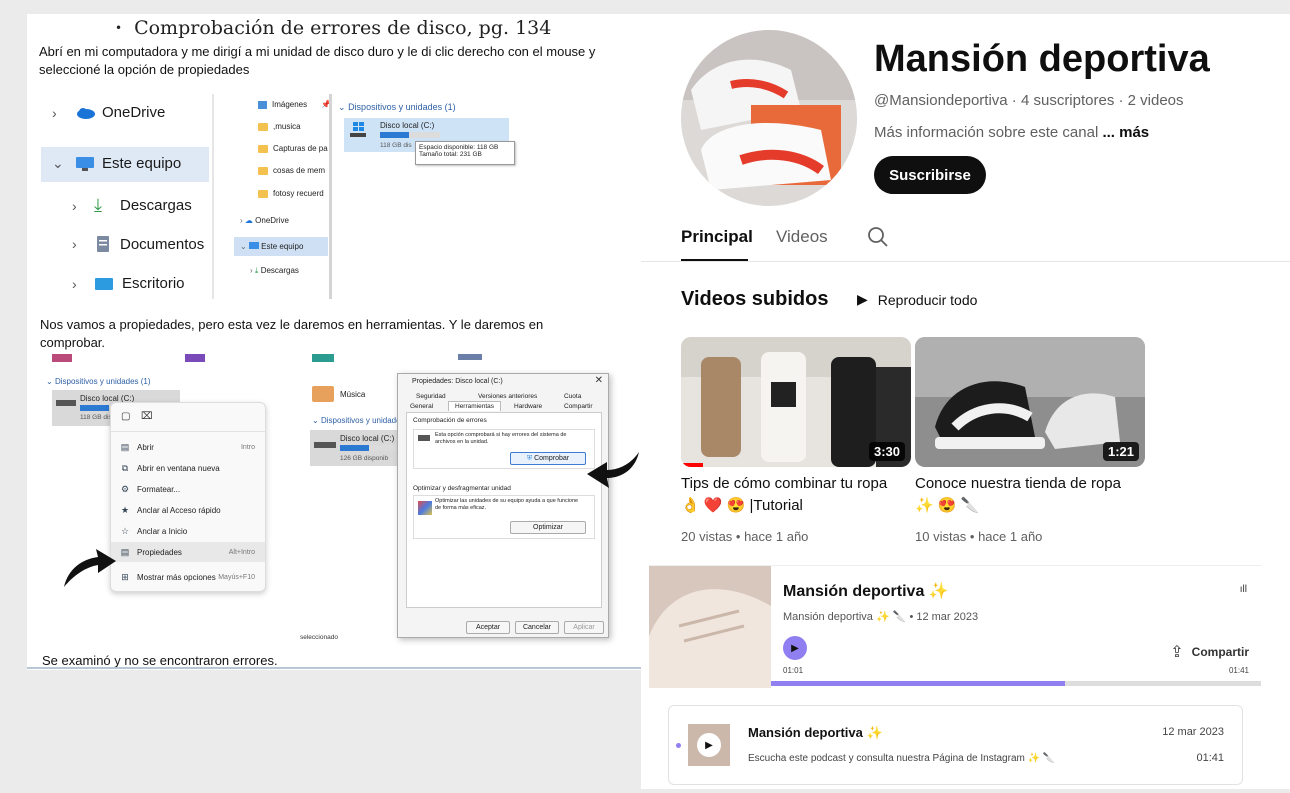 Image resolution: width=1290 pixels, height=793 pixels. Describe the element at coordinates (537, 627) in the screenshot. I see `cancel-button: Cancelar` at that location.